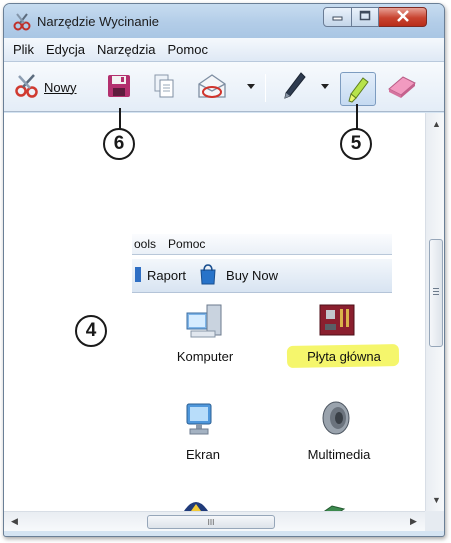  I want to click on save-icon, so click(119, 87).